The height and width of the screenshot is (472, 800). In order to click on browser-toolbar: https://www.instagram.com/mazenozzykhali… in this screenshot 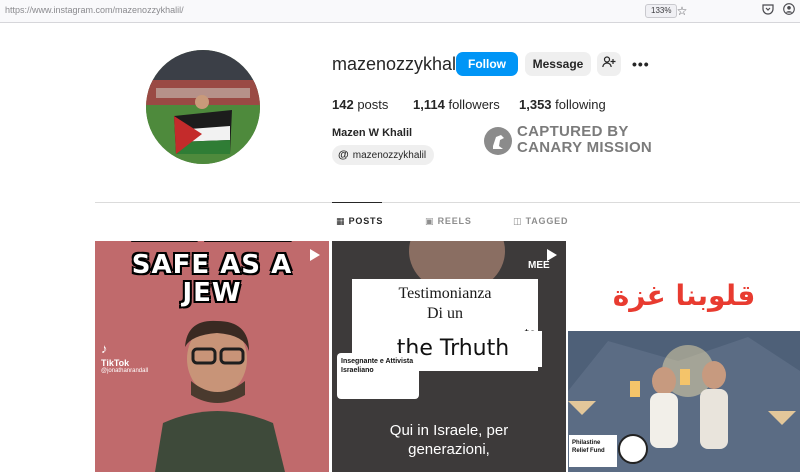, I will do `click(400, 11)`.